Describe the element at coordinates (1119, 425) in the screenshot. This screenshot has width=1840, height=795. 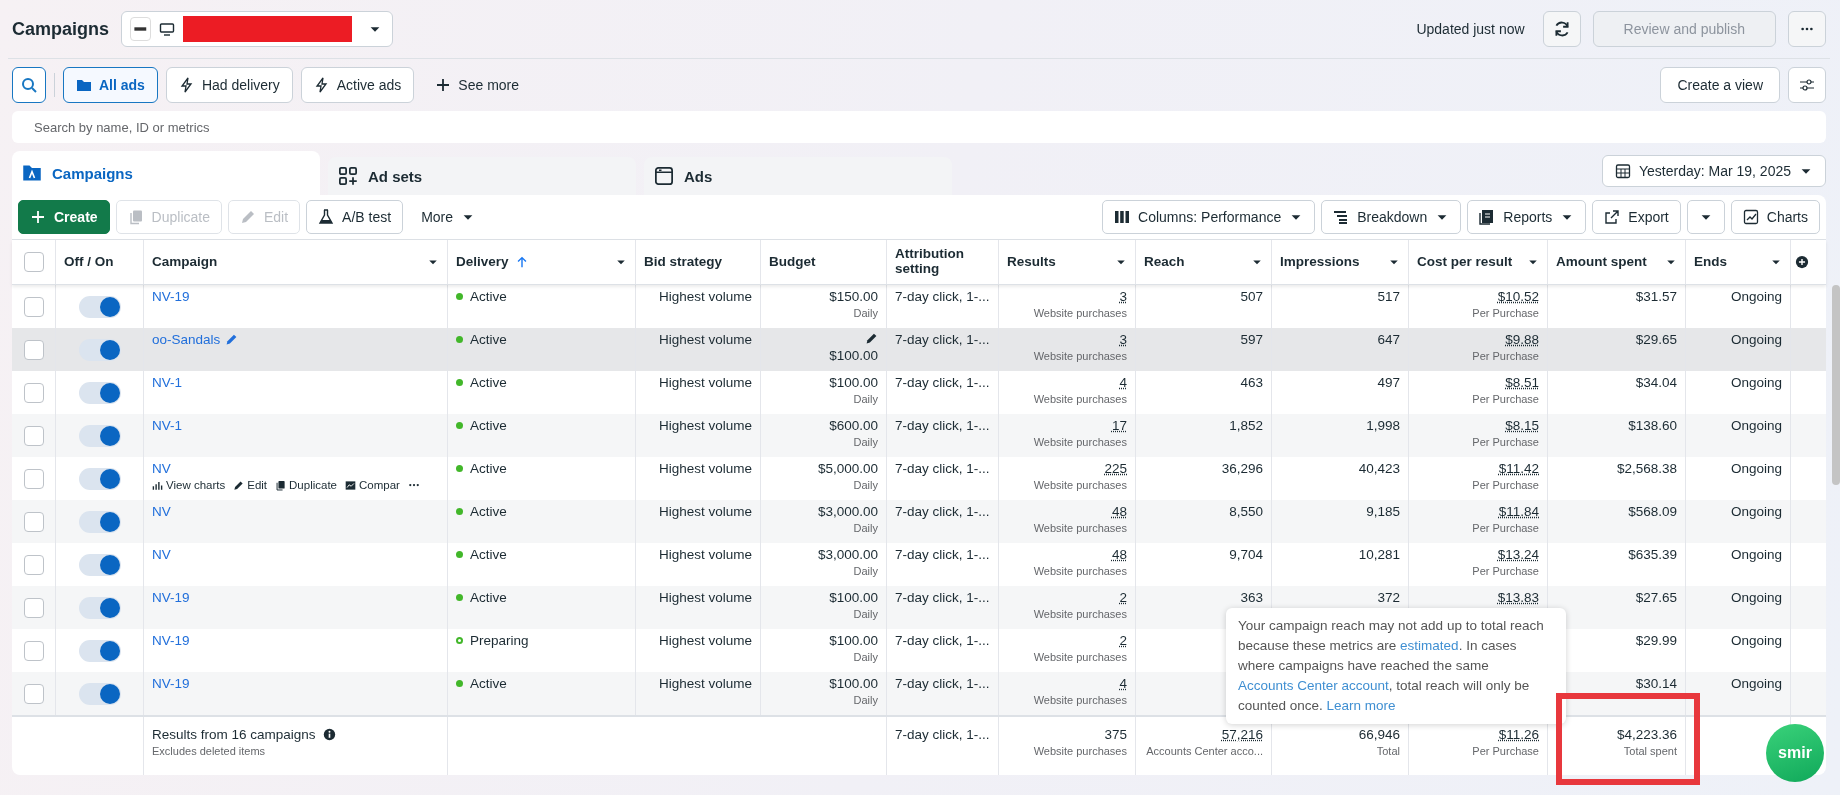
I see `table-cell: 17` at that location.